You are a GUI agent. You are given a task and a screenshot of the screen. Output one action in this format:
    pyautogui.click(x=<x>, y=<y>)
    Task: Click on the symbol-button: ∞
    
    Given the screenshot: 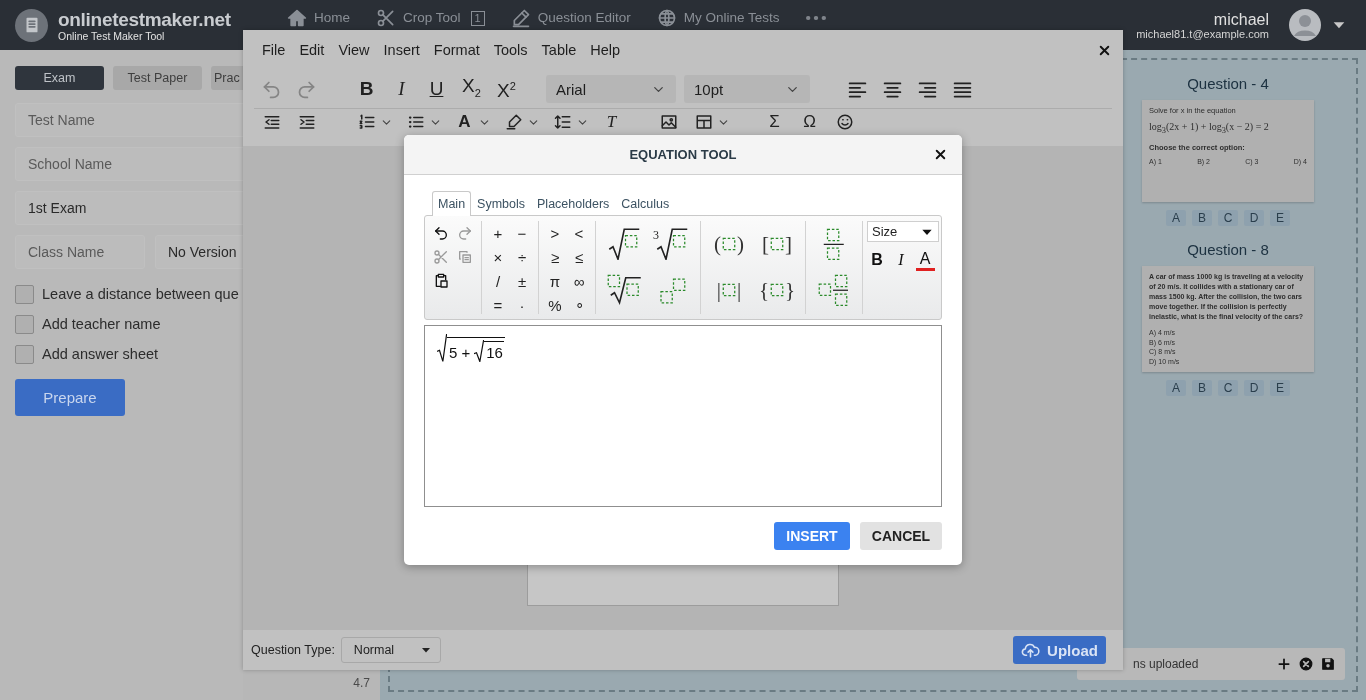 What is the action you would take?
    pyautogui.click(x=579, y=281)
    